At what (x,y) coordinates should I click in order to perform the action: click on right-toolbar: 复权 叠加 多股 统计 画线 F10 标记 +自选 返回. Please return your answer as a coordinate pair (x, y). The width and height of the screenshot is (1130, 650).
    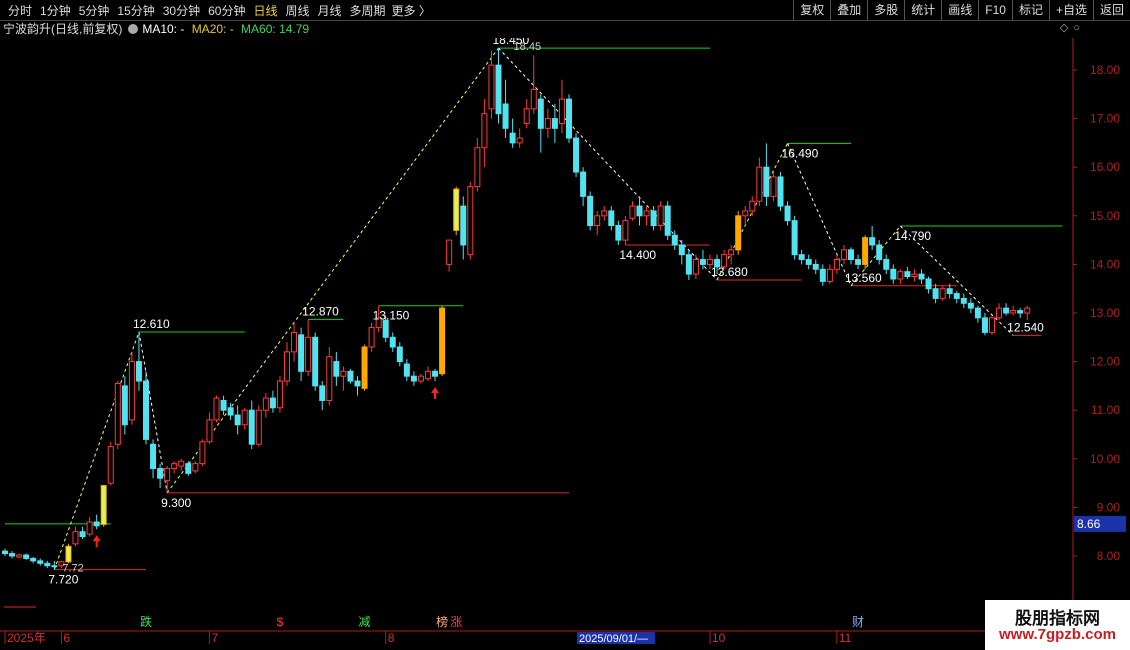
    Looking at the image, I should click on (961, 10).